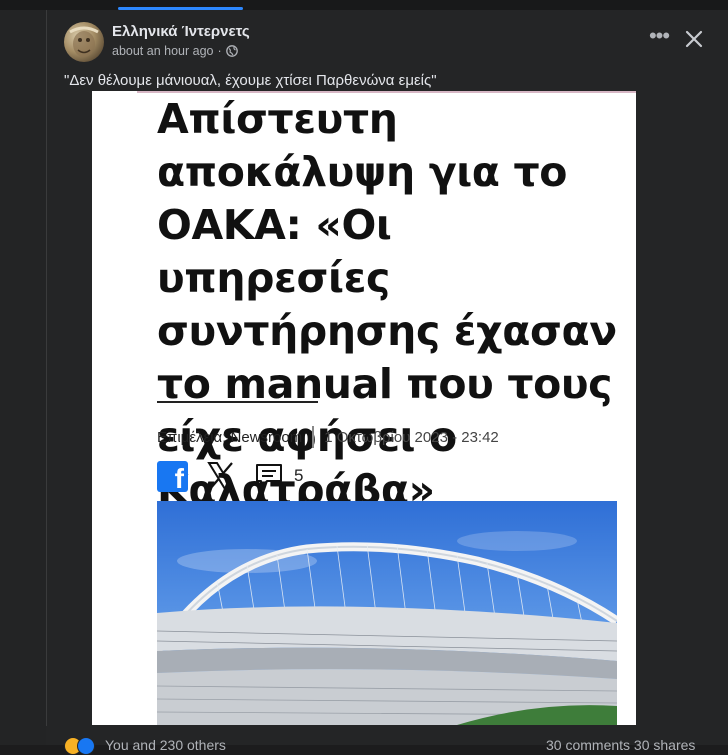 The image size is (728, 755). Describe the element at coordinates (299, 475) in the screenshot. I see `comment-count: 5` at that location.